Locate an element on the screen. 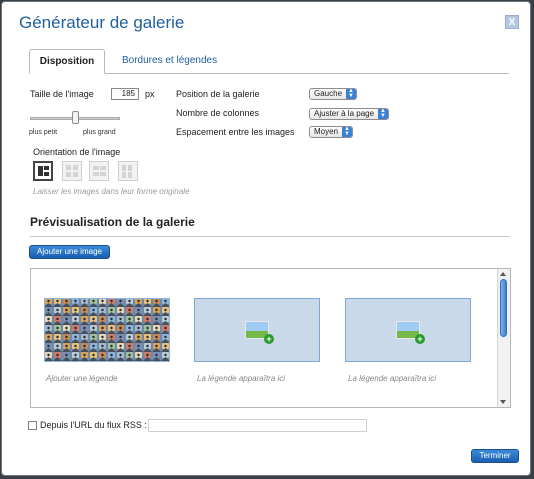 This screenshot has width=534, height=479. rss-label: Depuis l'URL du flux RSS : is located at coordinates (93, 425).